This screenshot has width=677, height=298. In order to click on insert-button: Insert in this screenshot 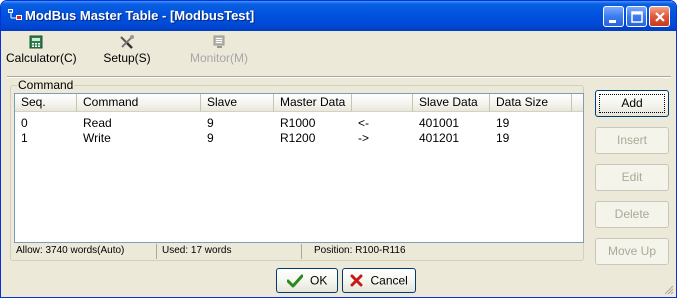, I will do `click(632, 140)`.